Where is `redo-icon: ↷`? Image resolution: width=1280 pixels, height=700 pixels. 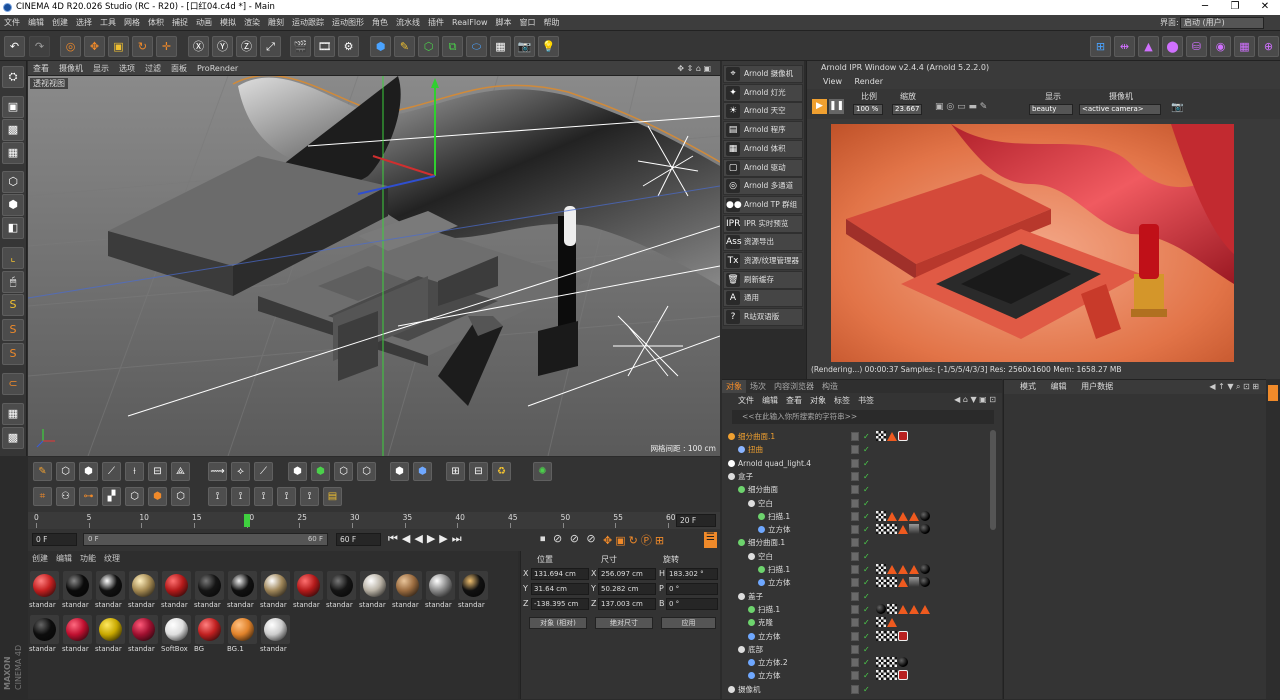
redo-icon: ↷ is located at coordinates (39, 46).